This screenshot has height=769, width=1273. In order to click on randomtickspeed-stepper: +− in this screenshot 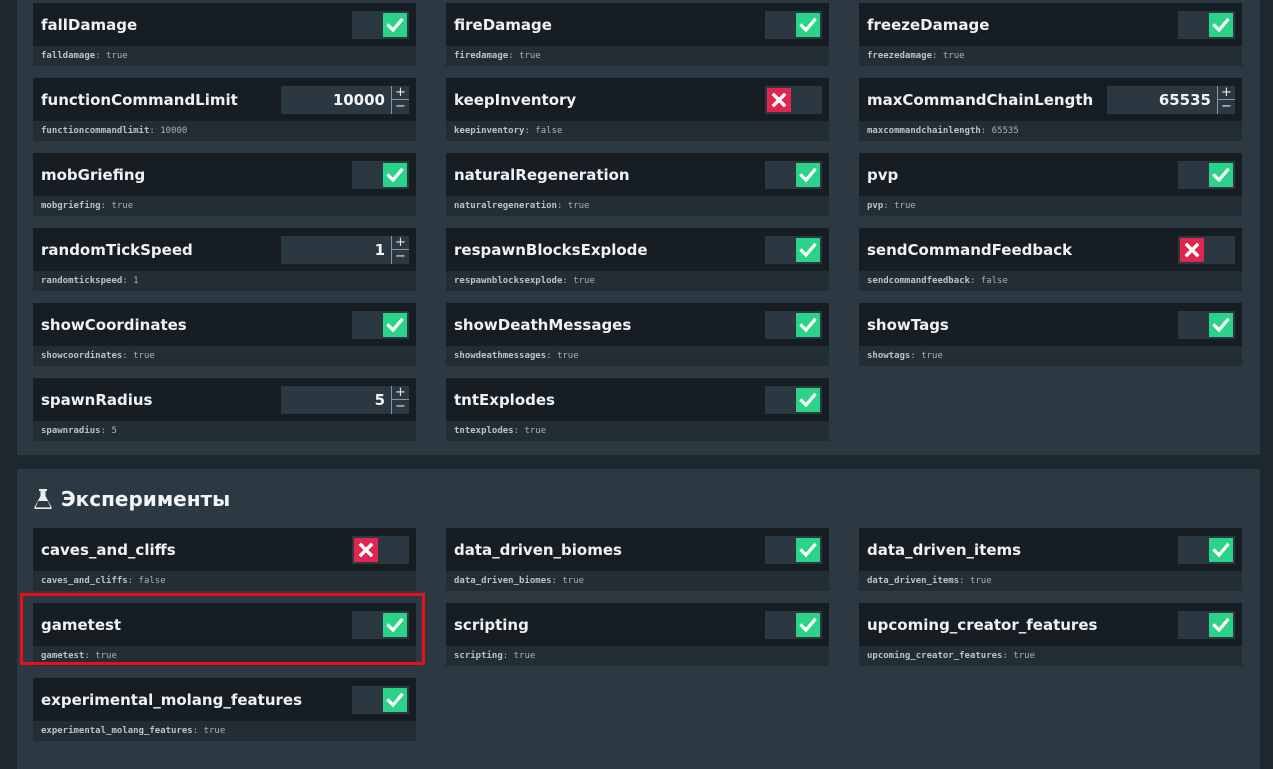, I will do `click(345, 249)`.